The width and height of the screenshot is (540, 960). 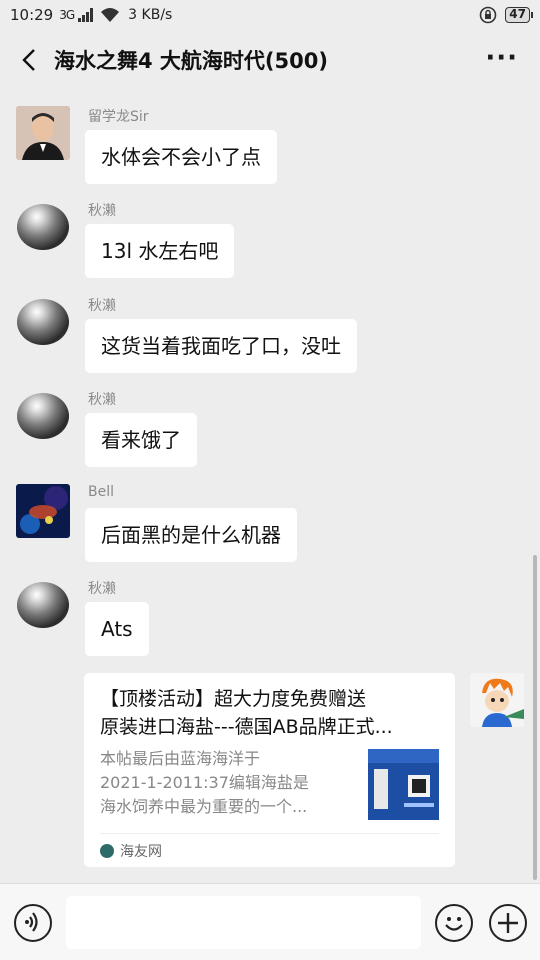 What do you see at coordinates (150, 15) in the screenshot?
I see `network-speed: 3 KB/s` at bounding box center [150, 15].